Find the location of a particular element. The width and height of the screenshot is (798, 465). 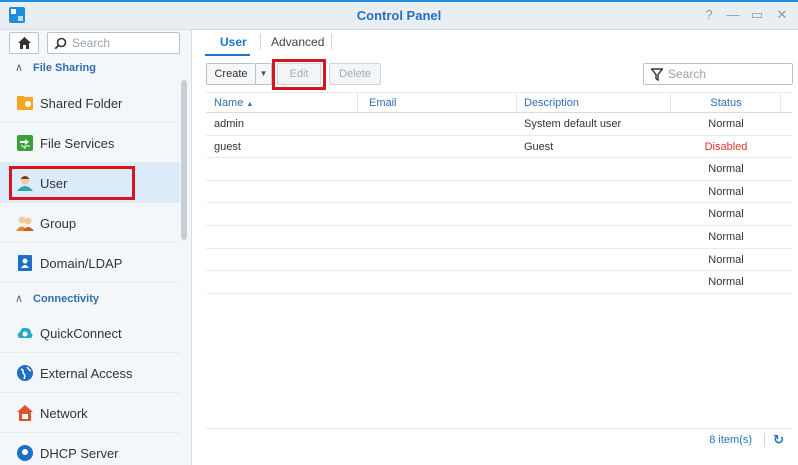

sidebar-item-dhcp-server: DHCP Server is located at coordinates (90, 449).